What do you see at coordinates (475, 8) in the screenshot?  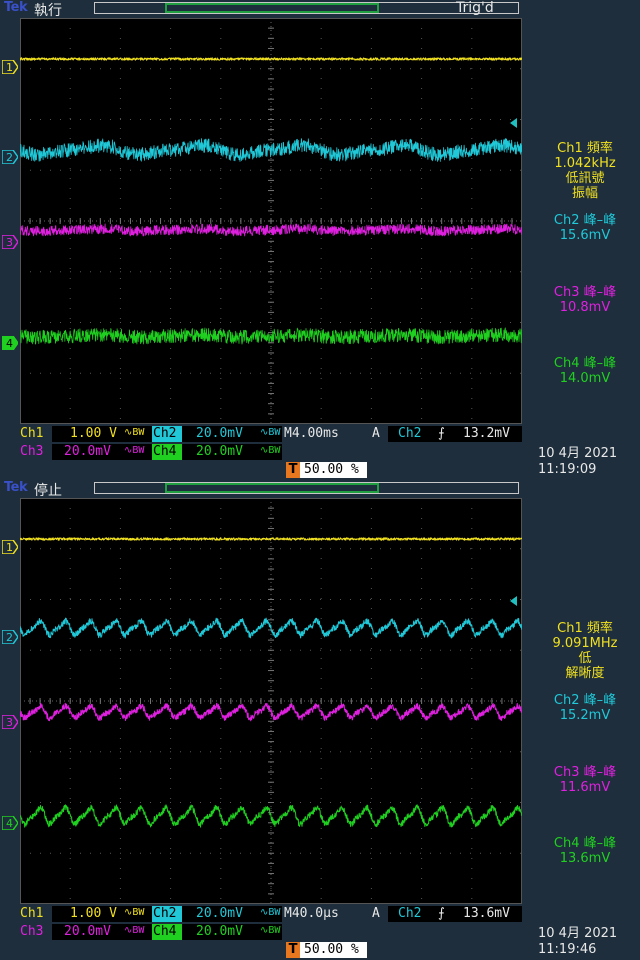 I see `trigger-status: Trig'd` at bounding box center [475, 8].